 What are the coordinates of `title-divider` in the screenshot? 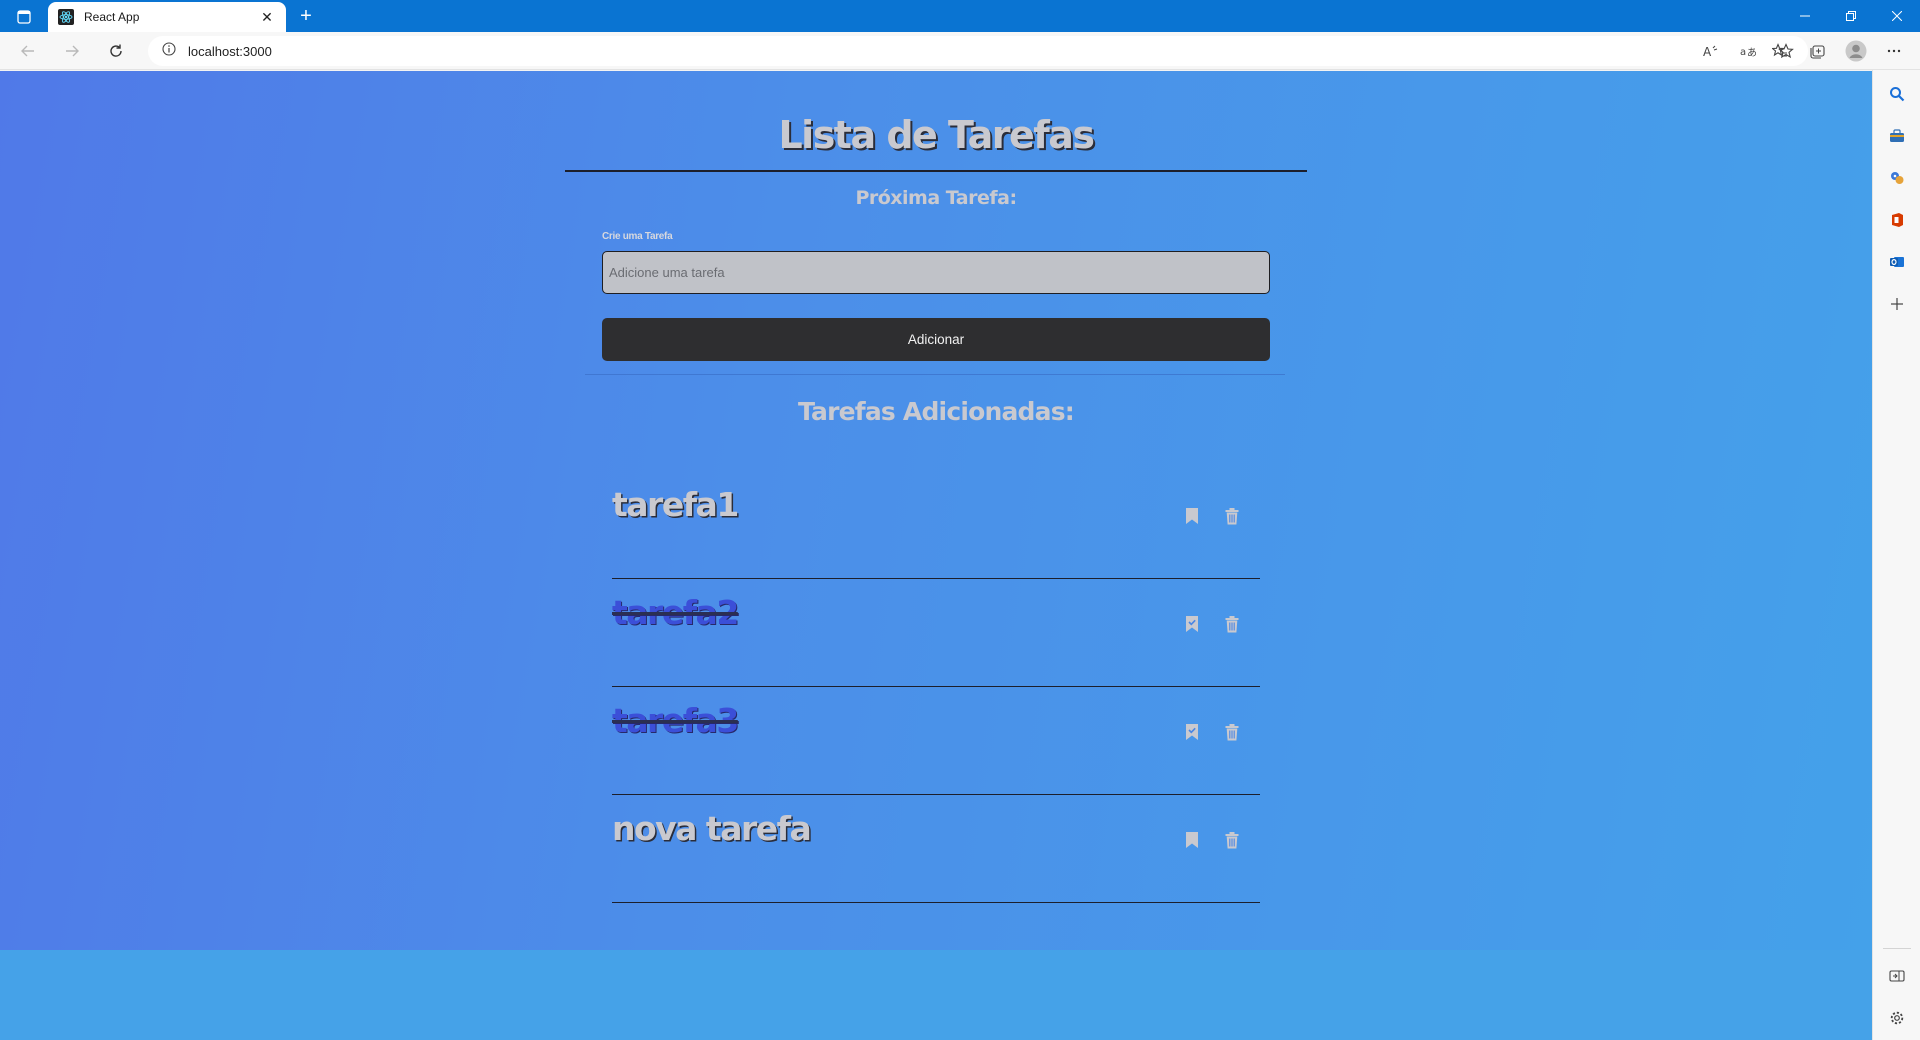 It's located at (936, 171).